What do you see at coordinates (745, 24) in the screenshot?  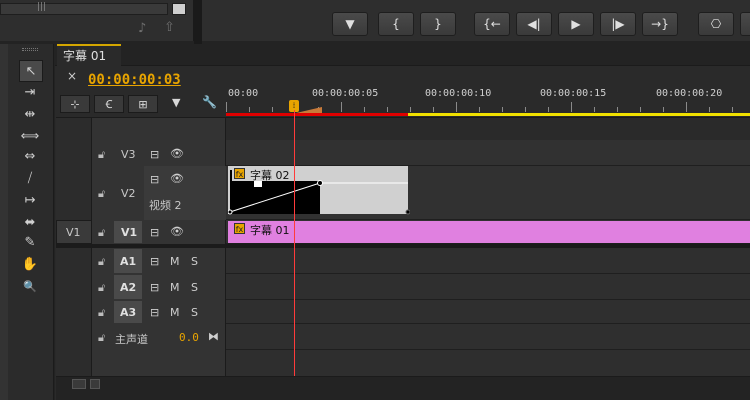 I see `export-frame-button` at bounding box center [745, 24].